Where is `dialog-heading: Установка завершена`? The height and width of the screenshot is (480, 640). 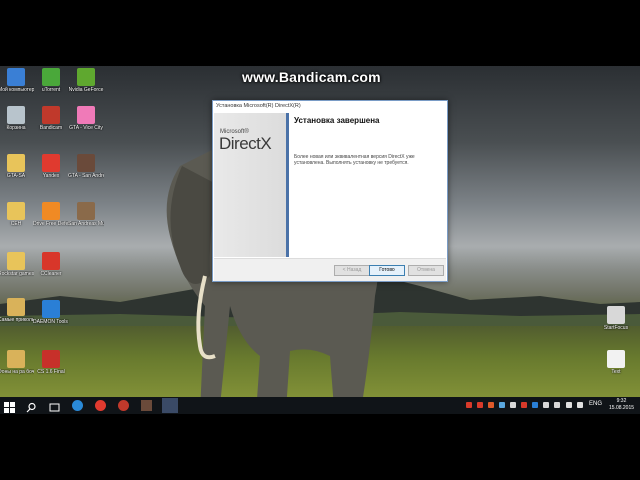 dialog-heading: Установка завершена is located at coordinates (337, 120).